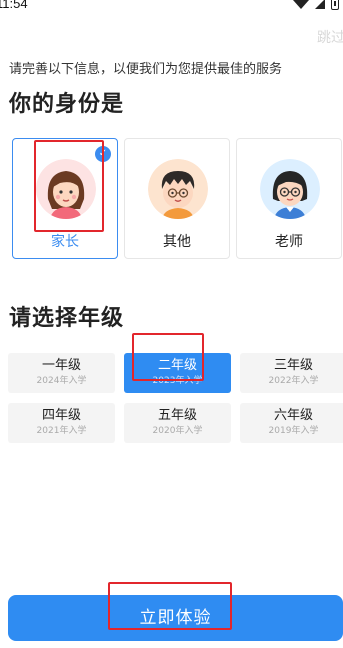 This screenshot has height=648, width=343. I want to click on grade-name: 五年级, so click(177, 415).